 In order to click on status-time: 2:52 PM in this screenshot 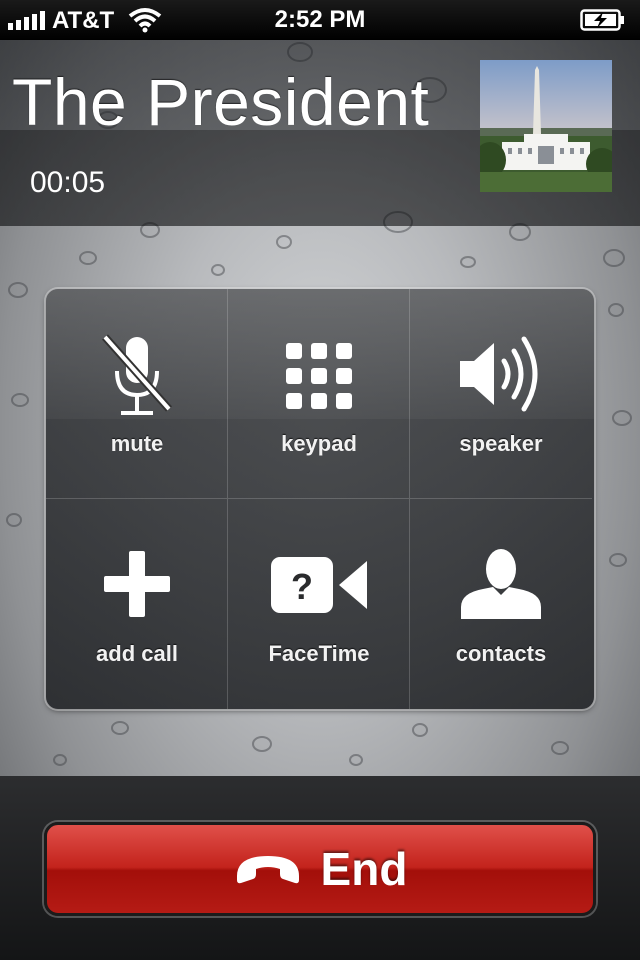, I will do `click(320, 19)`.